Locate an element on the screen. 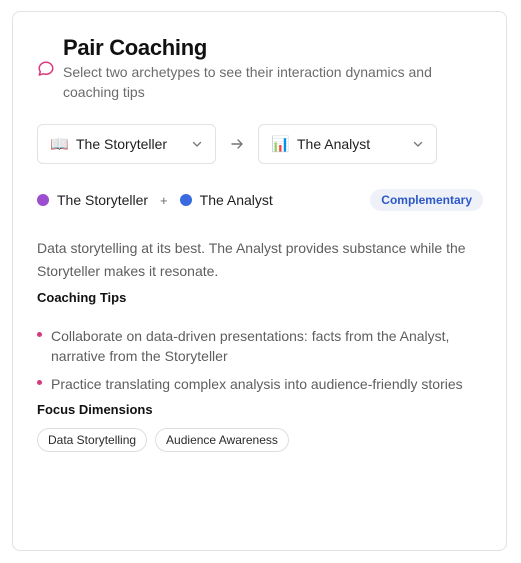  storyteller-color-dot is located at coordinates (43, 200).